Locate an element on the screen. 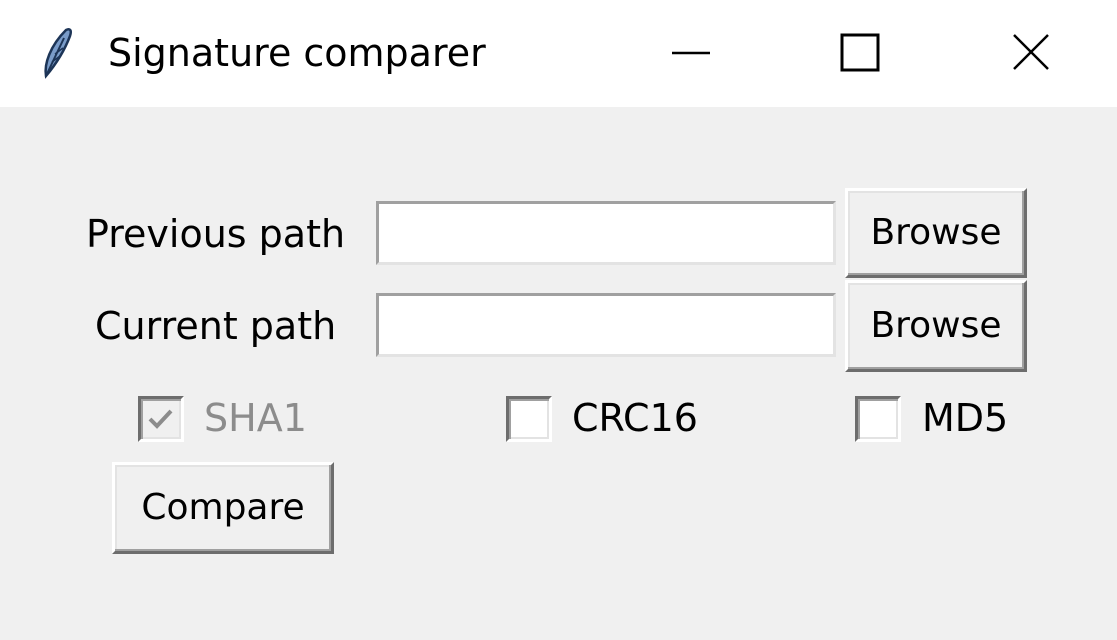  close-icon is located at coordinates (1031, 52).